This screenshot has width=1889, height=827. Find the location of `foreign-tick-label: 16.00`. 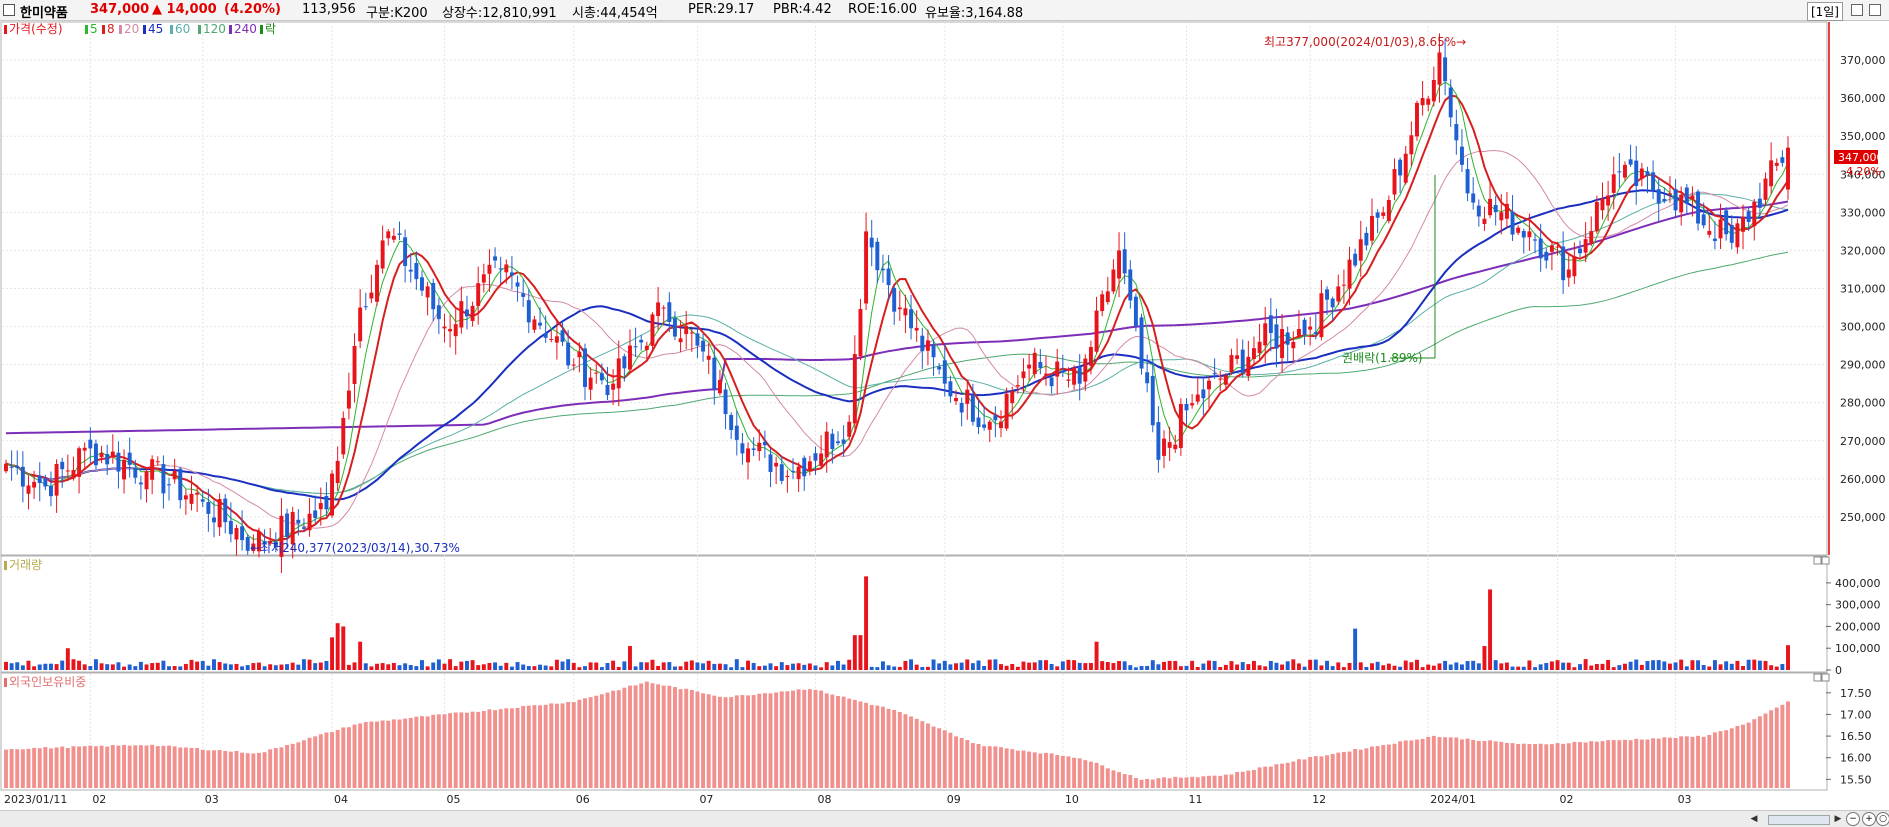

foreign-tick-label: 16.00 is located at coordinates (1856, 758).